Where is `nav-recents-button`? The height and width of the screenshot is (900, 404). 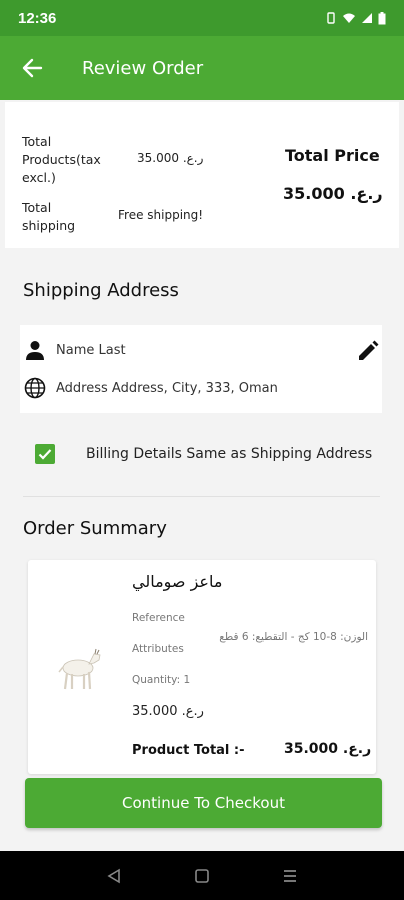
nav-recents-button is located at coordinates (290, 876).